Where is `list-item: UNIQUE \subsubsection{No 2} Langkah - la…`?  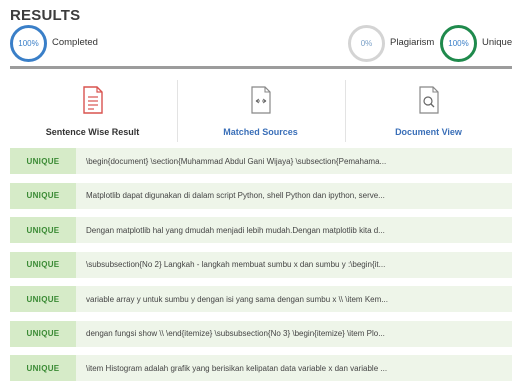 list-item: UNIQUE \subsubsection{No 2} Langkah - la… is located at coordinates (261, 264).